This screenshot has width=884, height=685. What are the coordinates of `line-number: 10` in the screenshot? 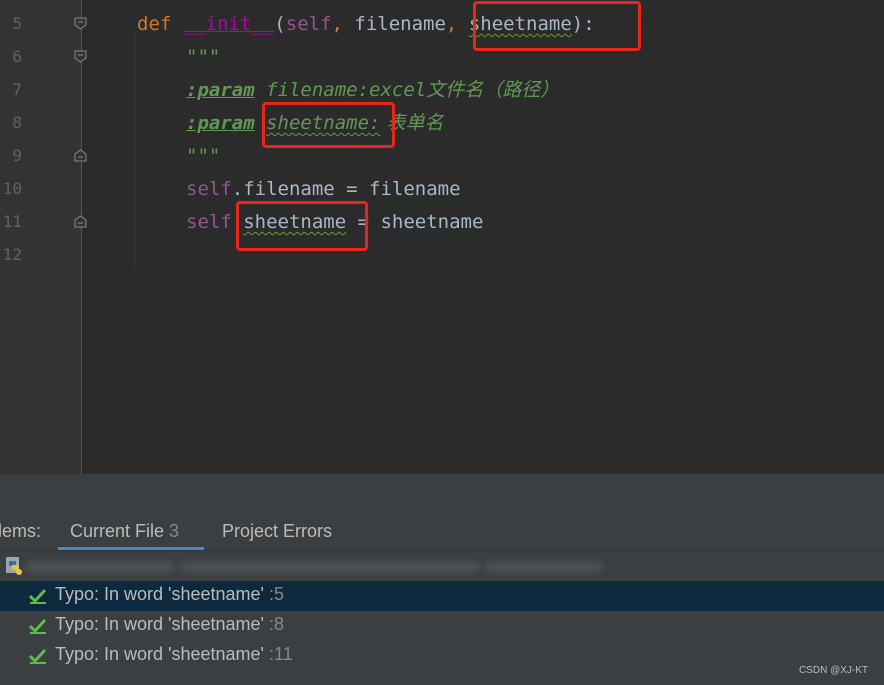 It's located at (12, 188).